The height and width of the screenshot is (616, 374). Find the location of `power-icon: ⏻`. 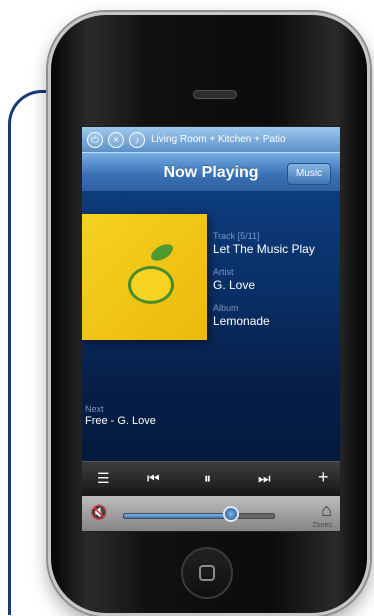

power-icon: ⏻ is located at coordinates (95, 139).